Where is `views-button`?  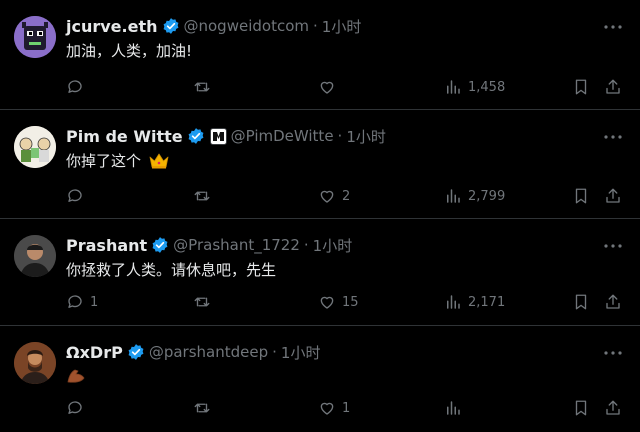 views-button is located at coordinates (456, 408).